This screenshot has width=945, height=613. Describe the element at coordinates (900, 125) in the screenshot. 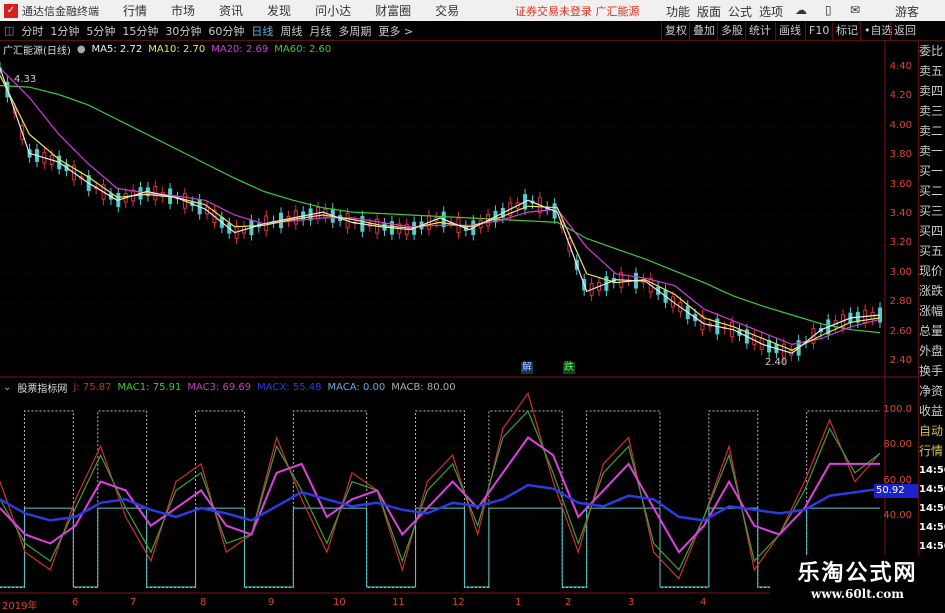

I see `price-tick-label: 4.00` at that location.